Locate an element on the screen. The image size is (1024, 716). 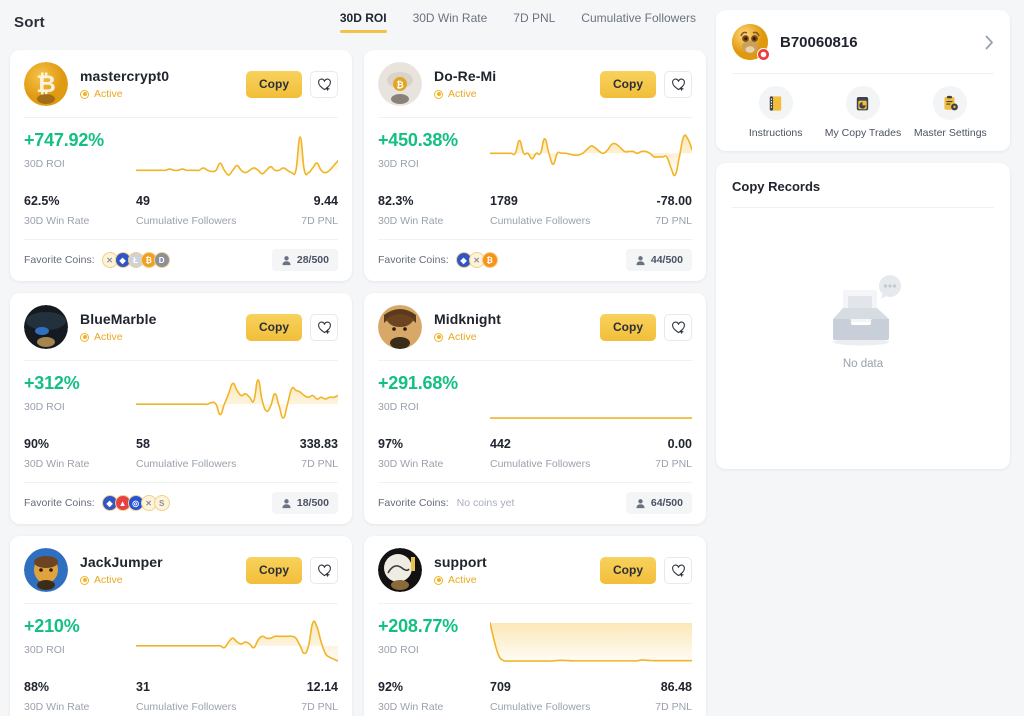
follower-slots-badge: 18/500 is located at coordinates (304, 503).